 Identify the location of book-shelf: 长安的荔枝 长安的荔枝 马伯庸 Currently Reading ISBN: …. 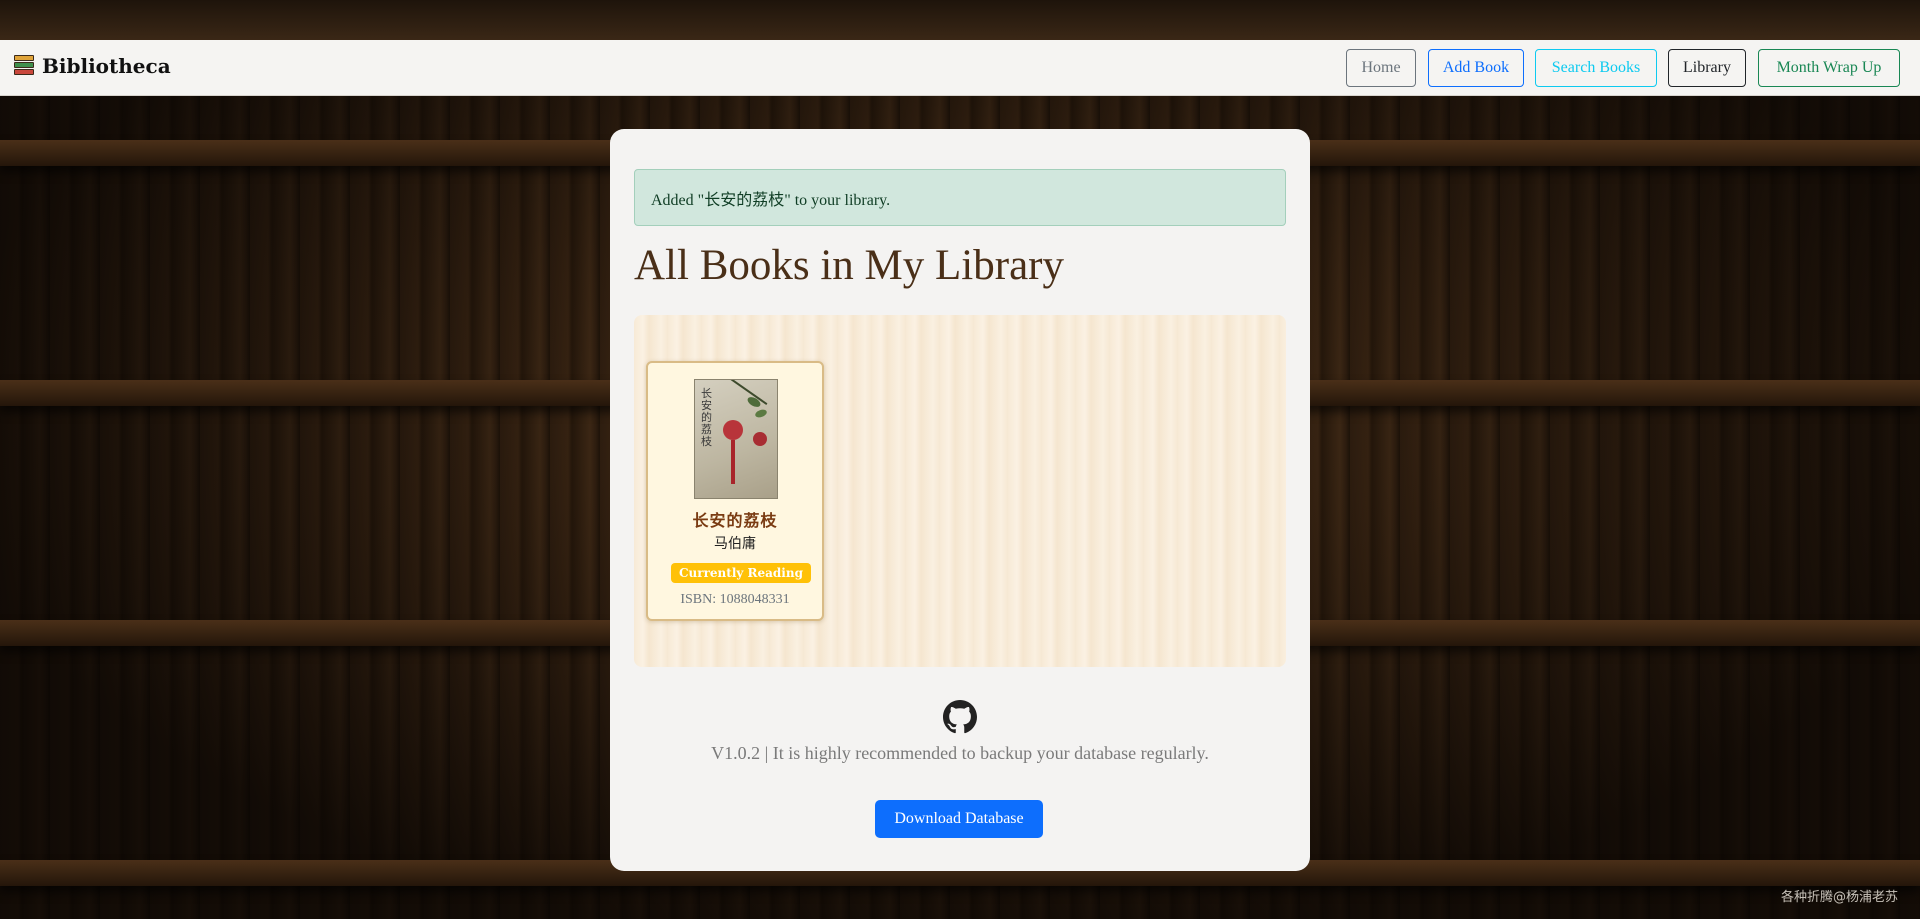
(960, 491).